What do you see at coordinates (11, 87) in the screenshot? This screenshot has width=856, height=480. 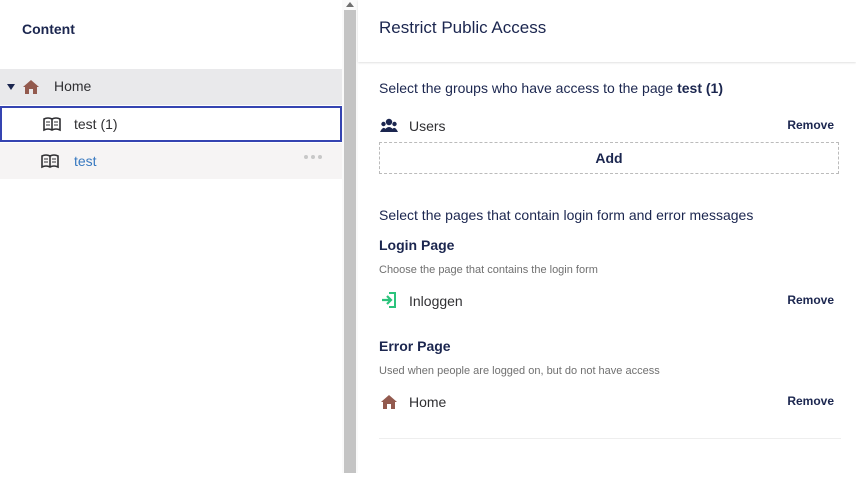 I see `caret-down-icon` at bounding box center [11, 87].